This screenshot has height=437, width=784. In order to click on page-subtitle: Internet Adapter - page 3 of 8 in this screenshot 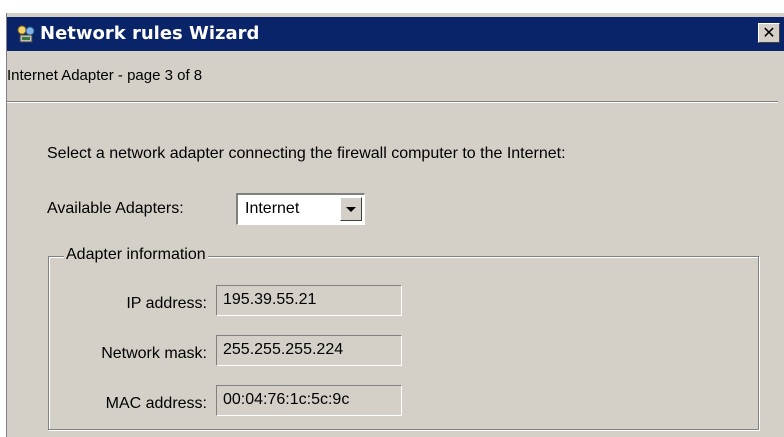, I will do `click(105, 75)`.